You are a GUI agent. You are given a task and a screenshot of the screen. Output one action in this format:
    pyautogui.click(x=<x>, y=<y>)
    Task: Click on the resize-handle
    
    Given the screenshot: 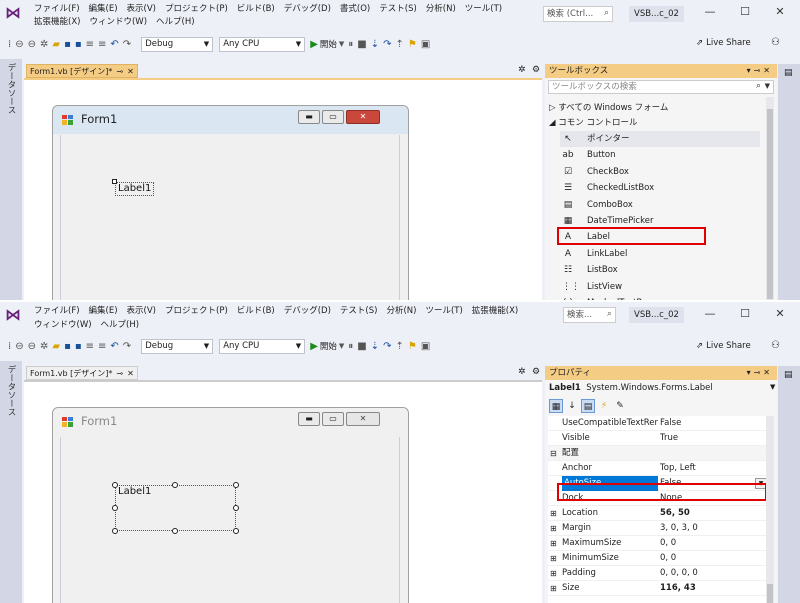 What is the action you would take?
    pyautogui.click(x=114, y=181)
    